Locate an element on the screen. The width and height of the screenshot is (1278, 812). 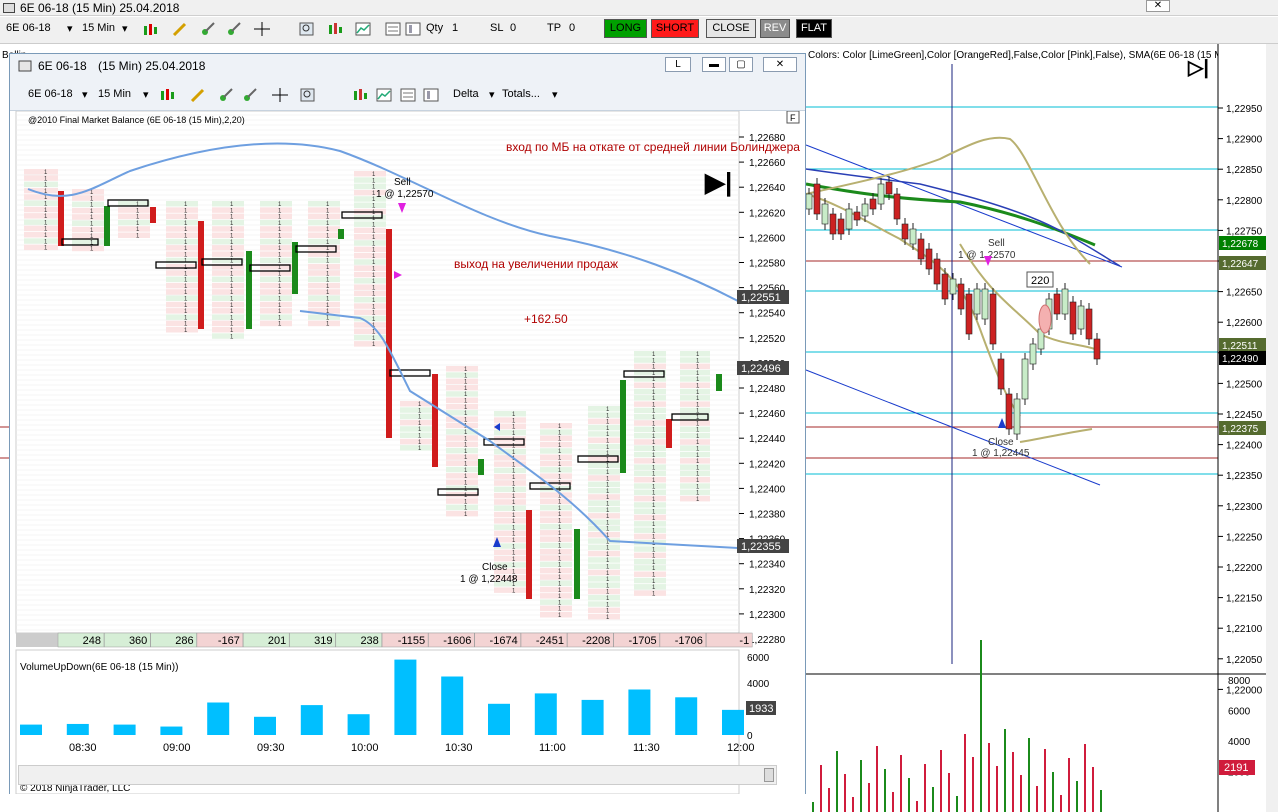
horizontal-scrollbar is located at coordinates (397, 775).